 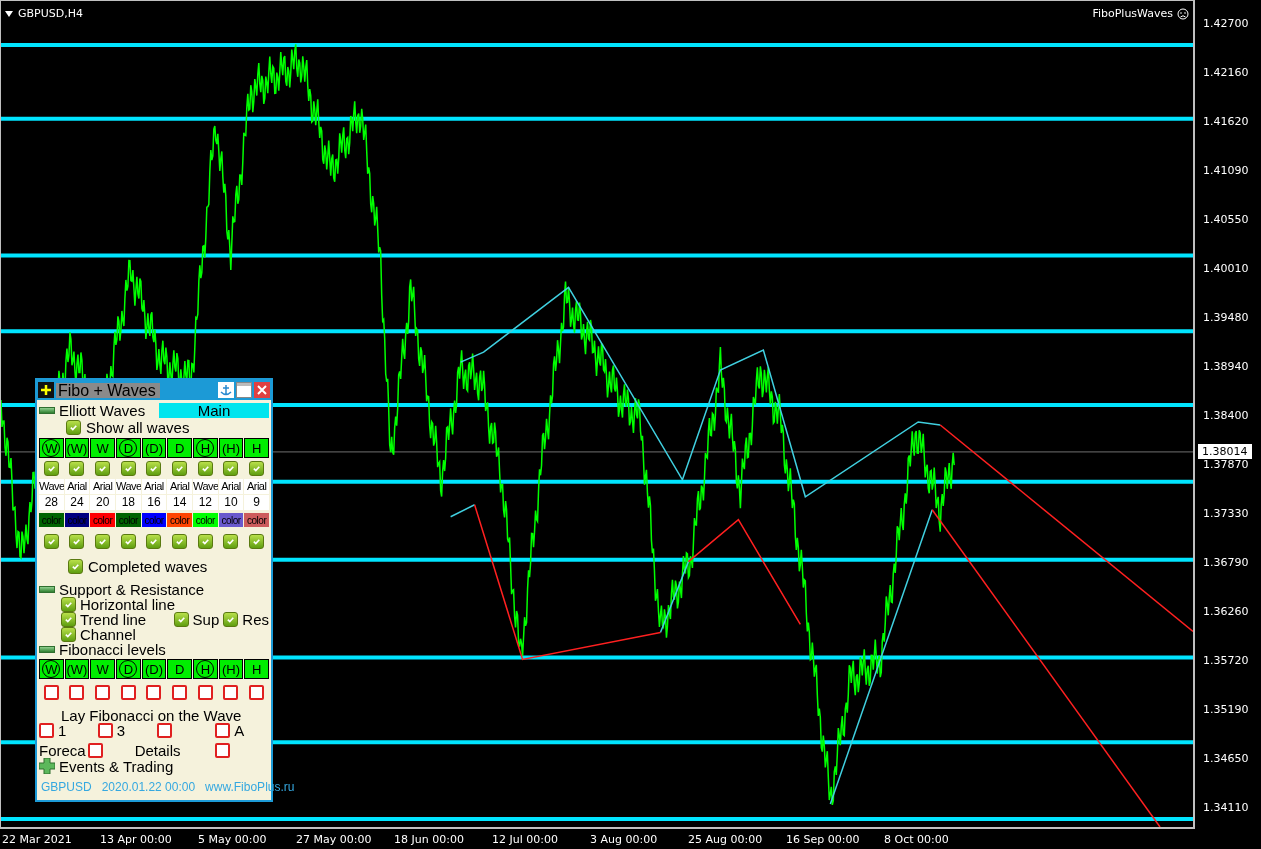 I want to click on font-size: 20, so click(x=102, y=502).